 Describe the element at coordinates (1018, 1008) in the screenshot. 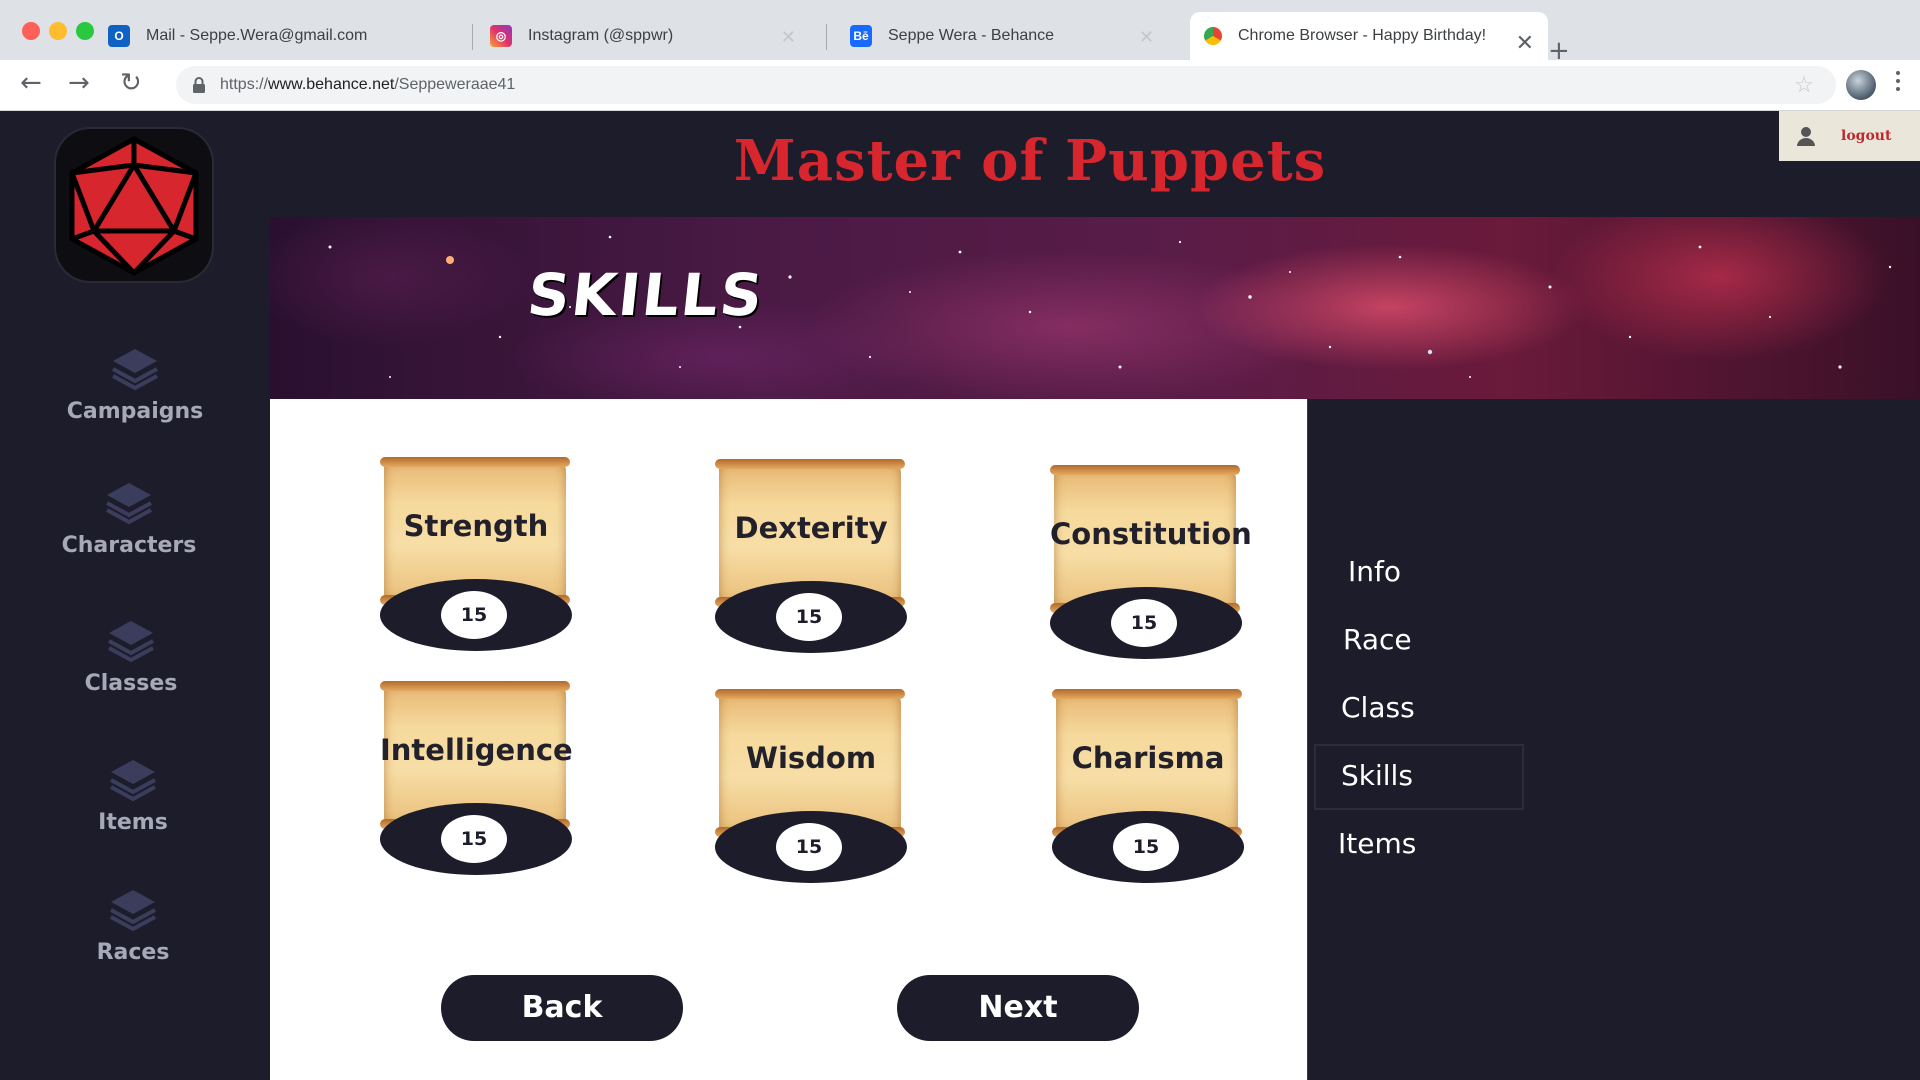

I see `next-button: Next` at that location.